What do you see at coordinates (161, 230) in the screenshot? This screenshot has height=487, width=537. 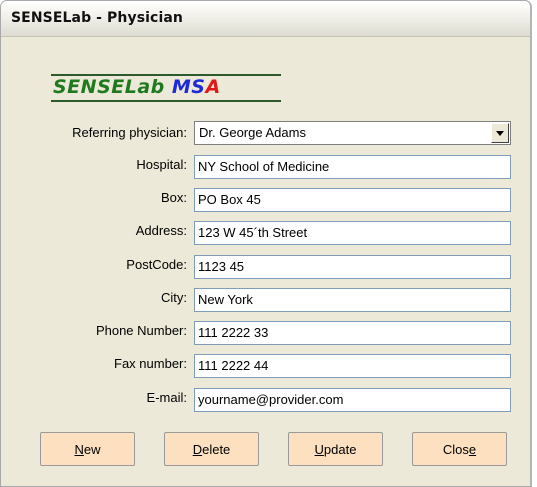 I see `address-label: Address:` at bounding box center [161, 230].